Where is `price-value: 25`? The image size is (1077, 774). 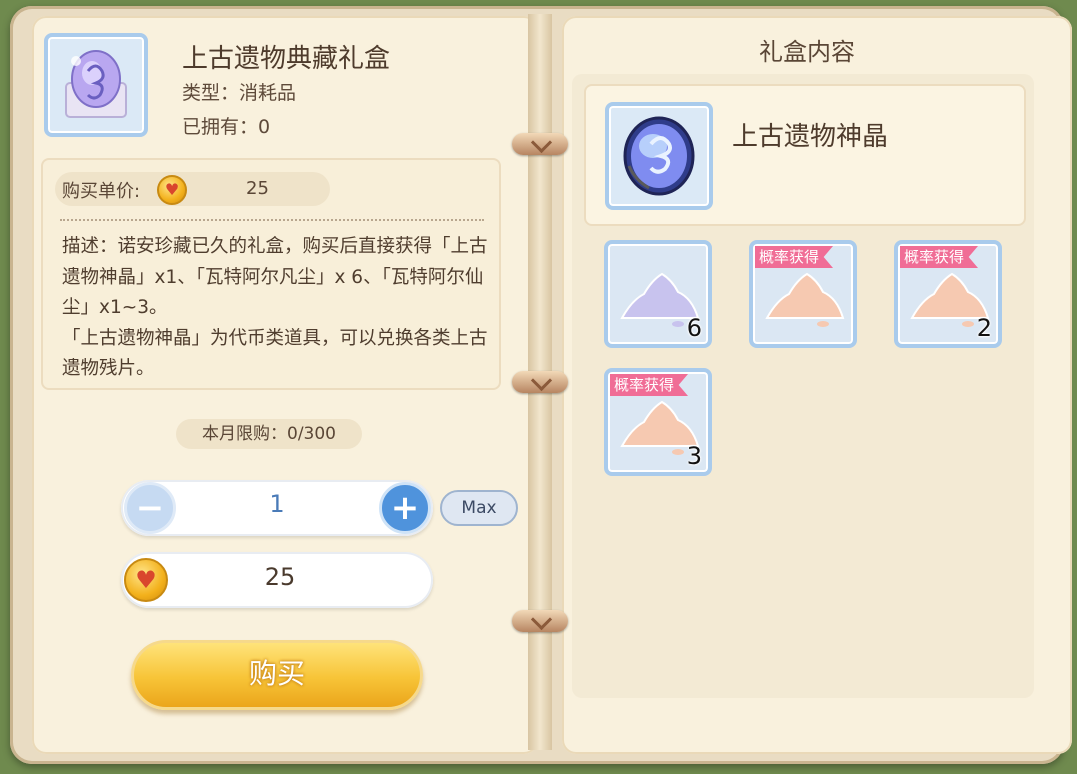 price-value: 25 is located at coordinates (257, 188).